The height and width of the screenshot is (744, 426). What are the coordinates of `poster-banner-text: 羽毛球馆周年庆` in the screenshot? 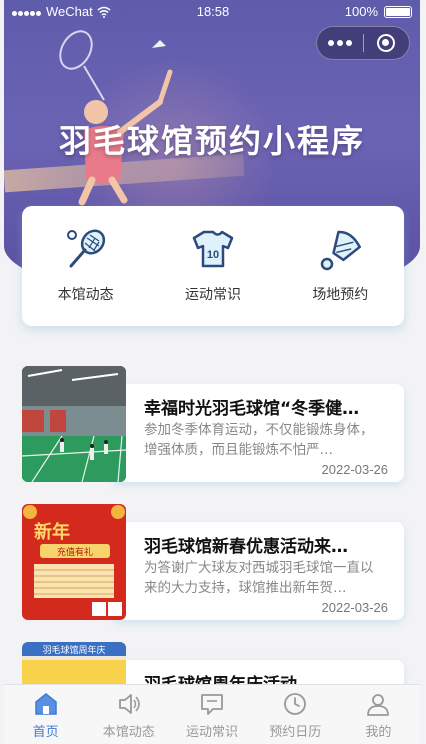 It's located at (73, 650).